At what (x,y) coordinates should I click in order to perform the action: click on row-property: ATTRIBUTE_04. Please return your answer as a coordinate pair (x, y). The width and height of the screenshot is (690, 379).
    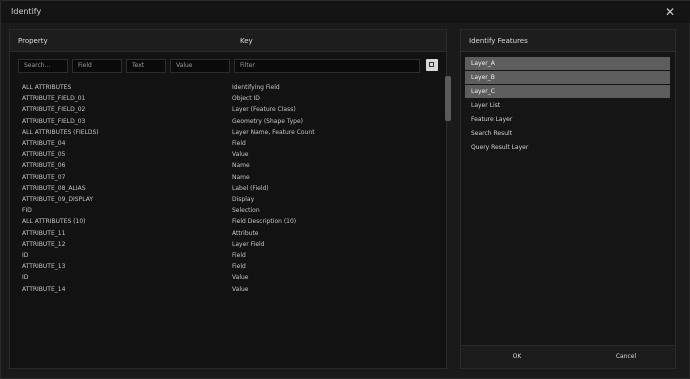
    Looking at the image, I should click on (44, 143).